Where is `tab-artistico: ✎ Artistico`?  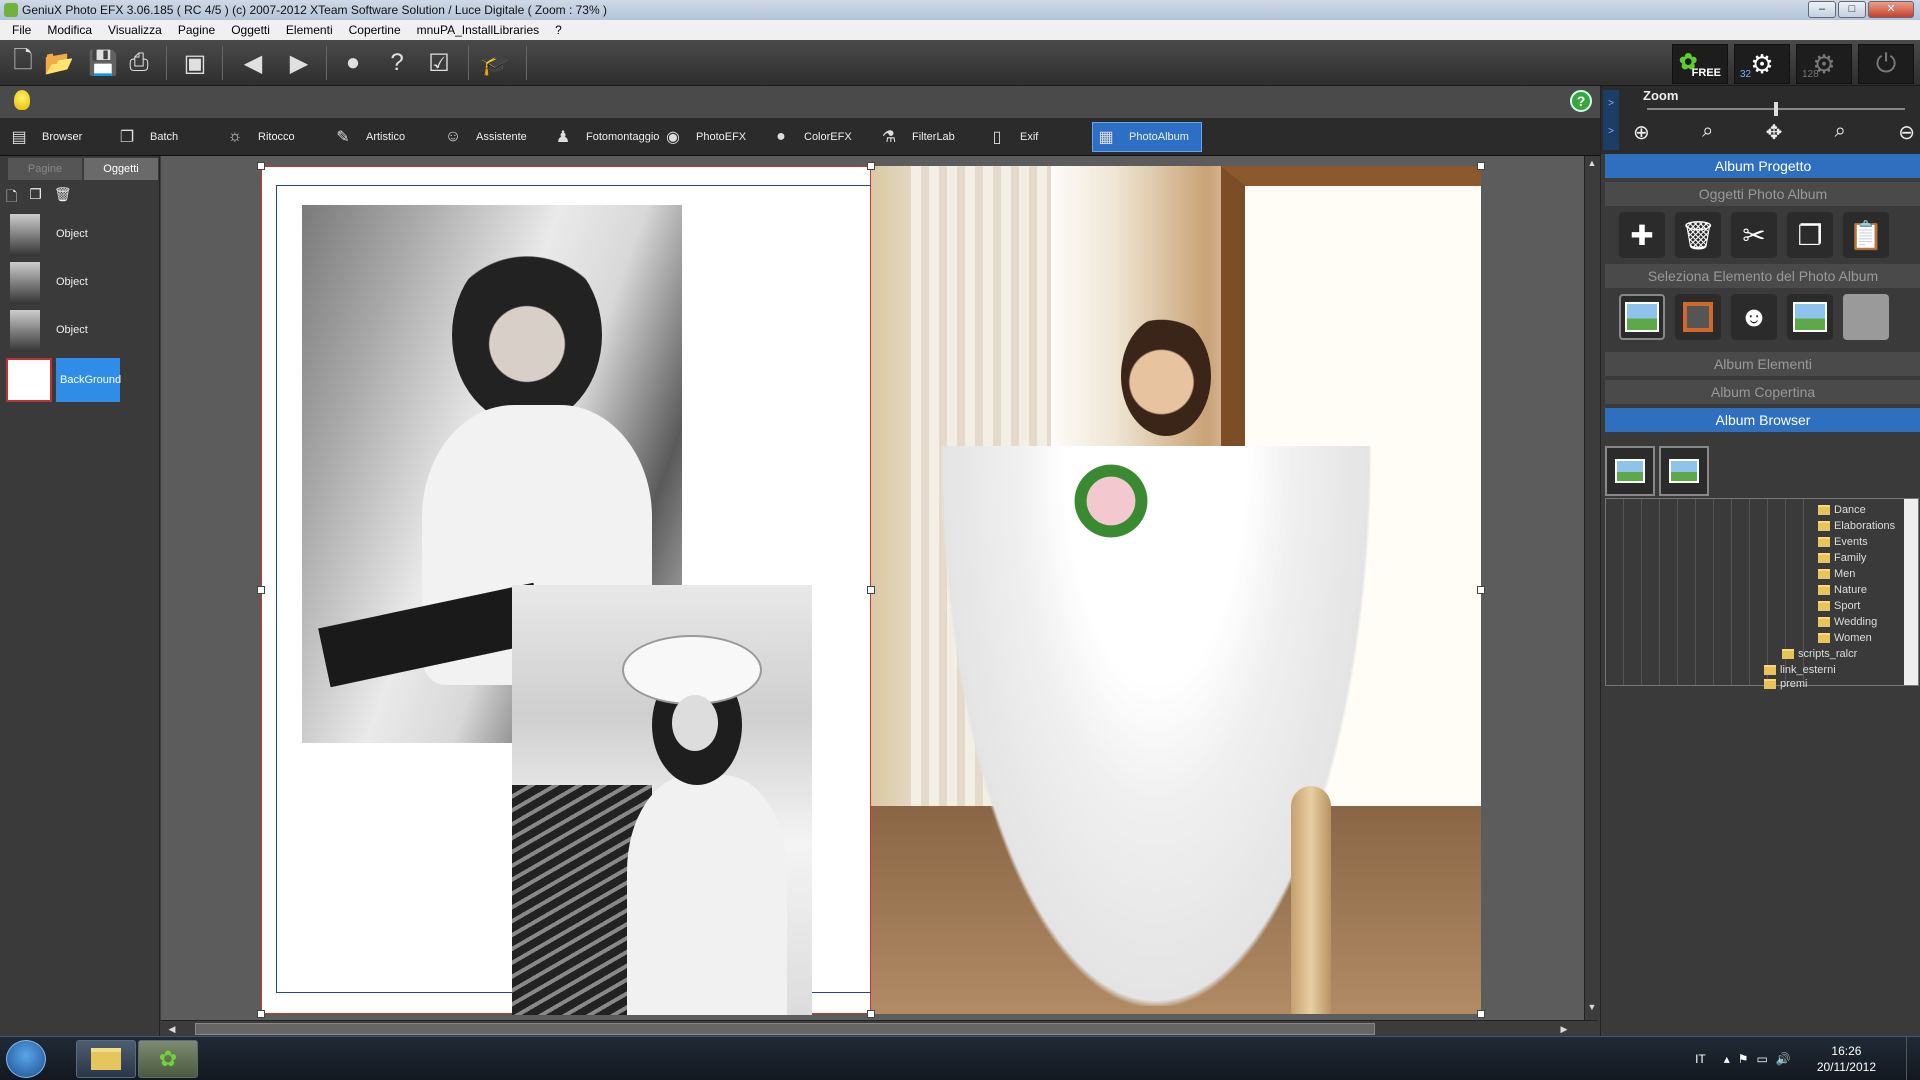 tab-artistico: ✎ Artistico is located at coordinates (367, 137).